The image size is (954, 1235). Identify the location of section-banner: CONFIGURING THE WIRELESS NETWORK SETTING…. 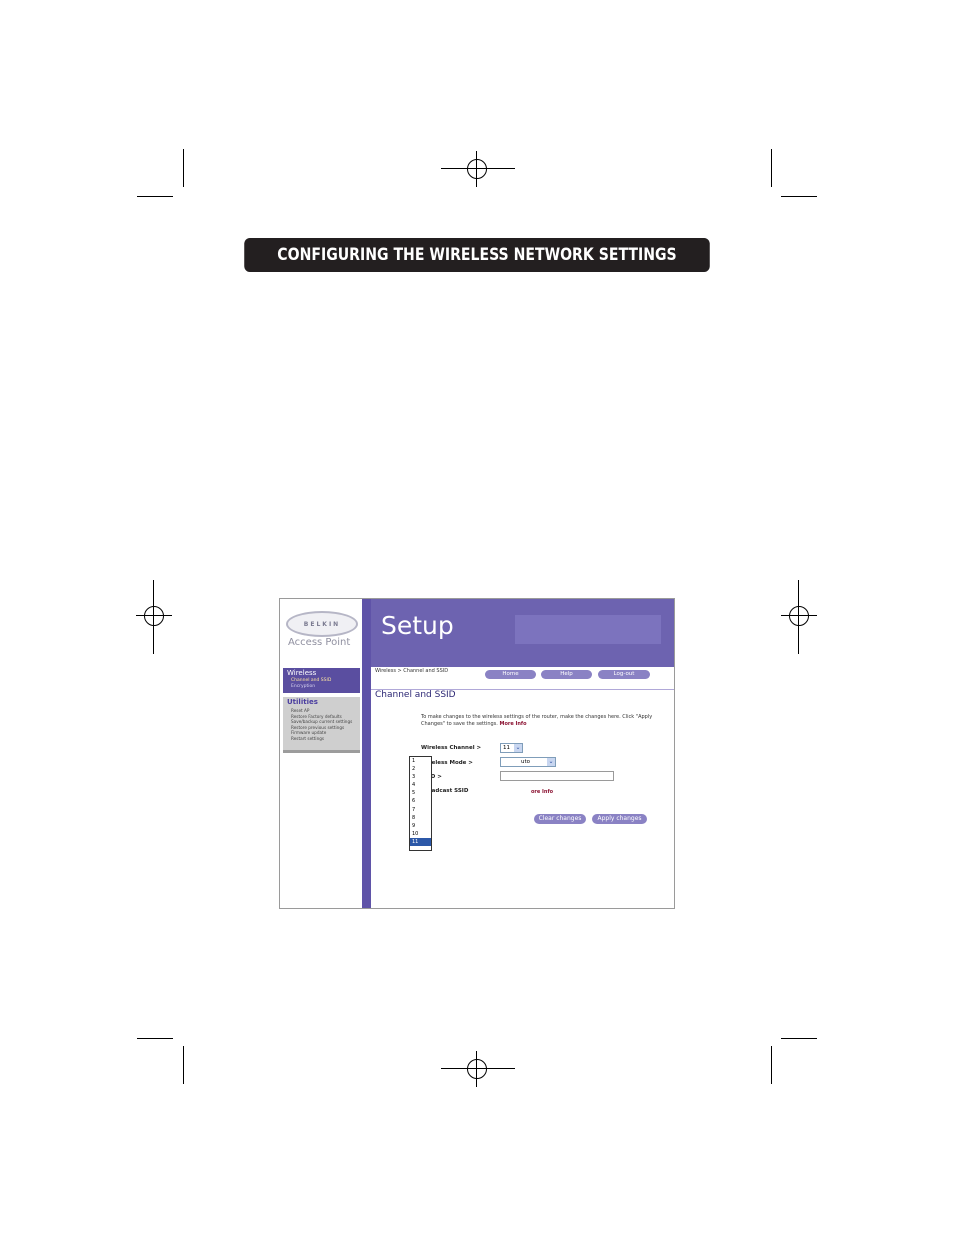
(477, 255).